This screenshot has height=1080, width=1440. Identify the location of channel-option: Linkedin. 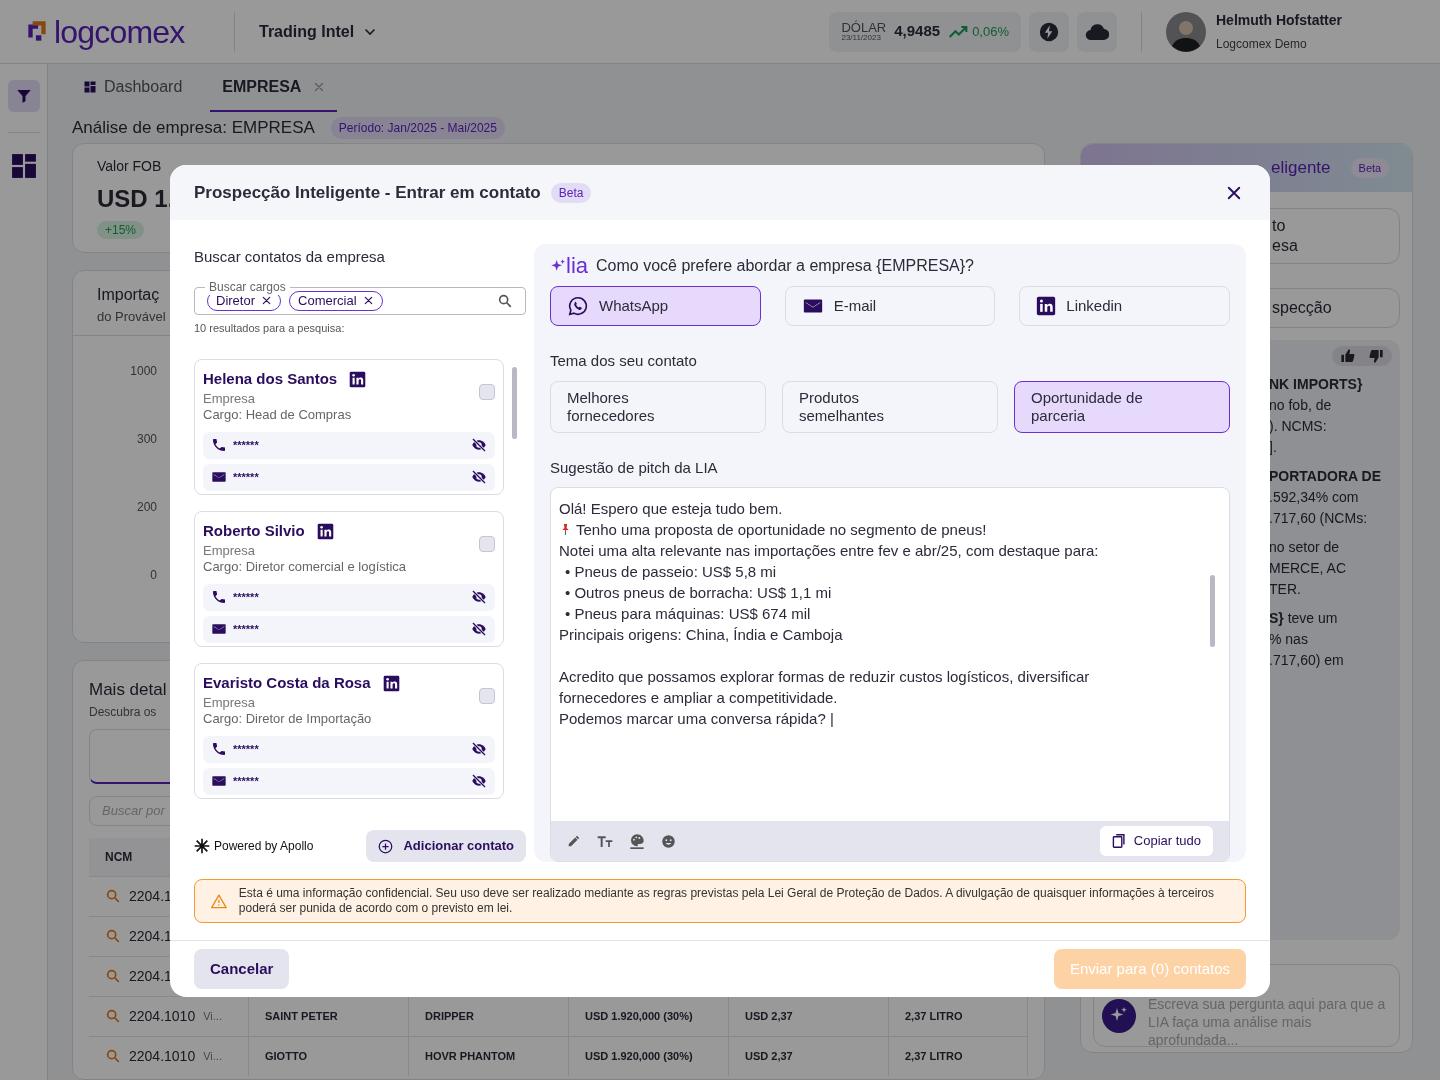
(1124, 306).